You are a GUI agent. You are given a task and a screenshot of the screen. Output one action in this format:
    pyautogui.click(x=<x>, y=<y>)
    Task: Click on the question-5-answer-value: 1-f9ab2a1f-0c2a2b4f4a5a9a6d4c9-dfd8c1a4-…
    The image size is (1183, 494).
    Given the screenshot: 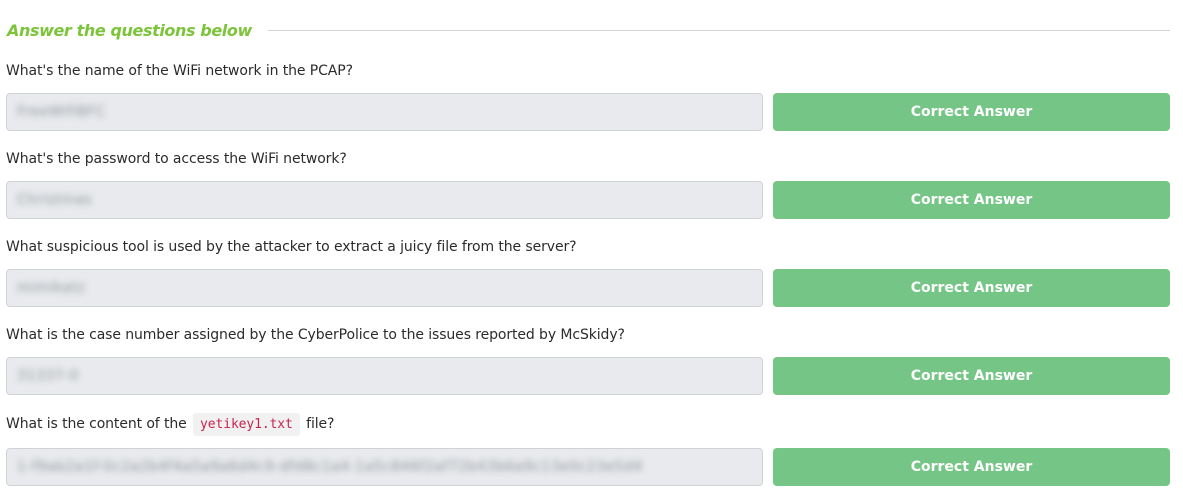 What is the action you would take?
    pyautogui.click(x=330, y=467)
    